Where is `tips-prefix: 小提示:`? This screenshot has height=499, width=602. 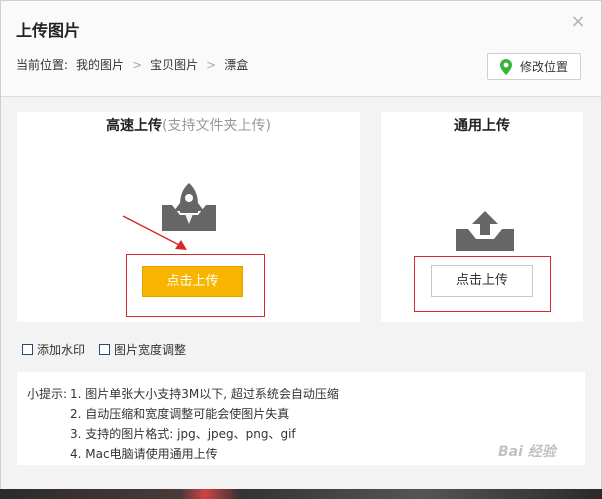 tips-prefix: 小提示: is located at coordinates (47, 394).